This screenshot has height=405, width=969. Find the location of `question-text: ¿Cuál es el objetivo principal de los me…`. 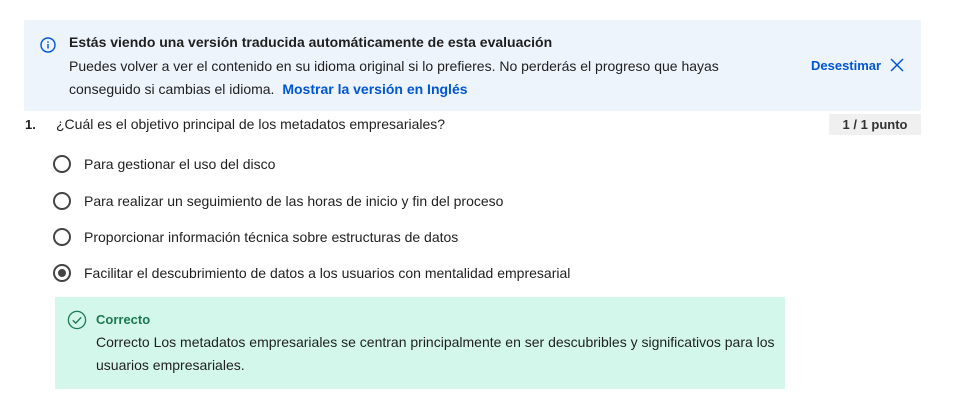

question-text: ¿Cuál es el objetivo principal de los me… is located at coordinates (251, 124).